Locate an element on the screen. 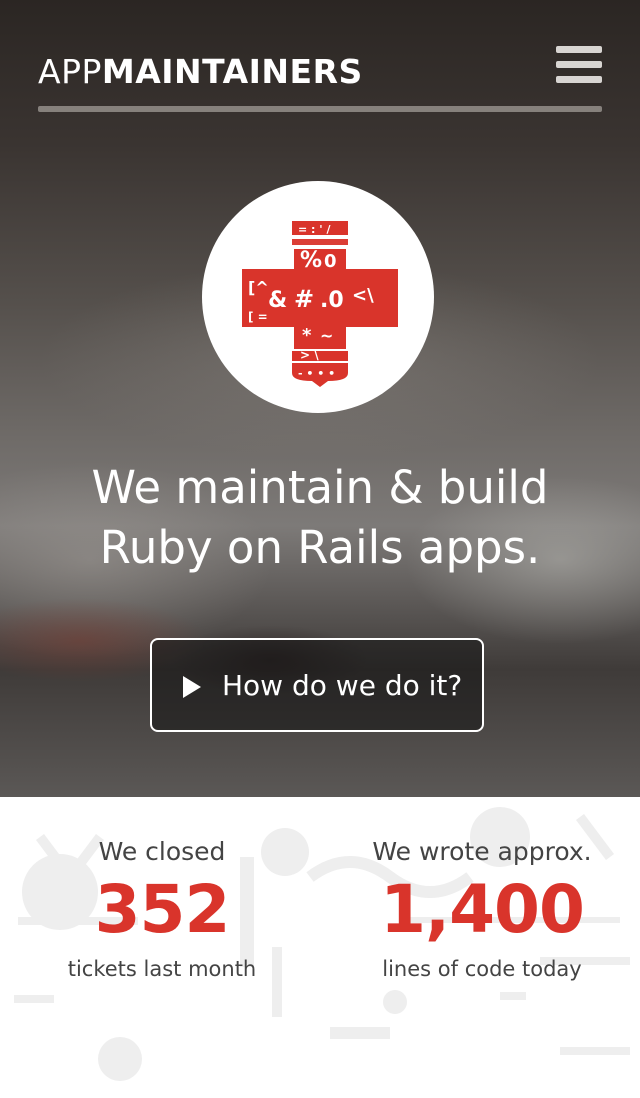 The width and height of the screenshot is (640, 1098). hamburger-menu-icon is located at coordinates (579, 65).